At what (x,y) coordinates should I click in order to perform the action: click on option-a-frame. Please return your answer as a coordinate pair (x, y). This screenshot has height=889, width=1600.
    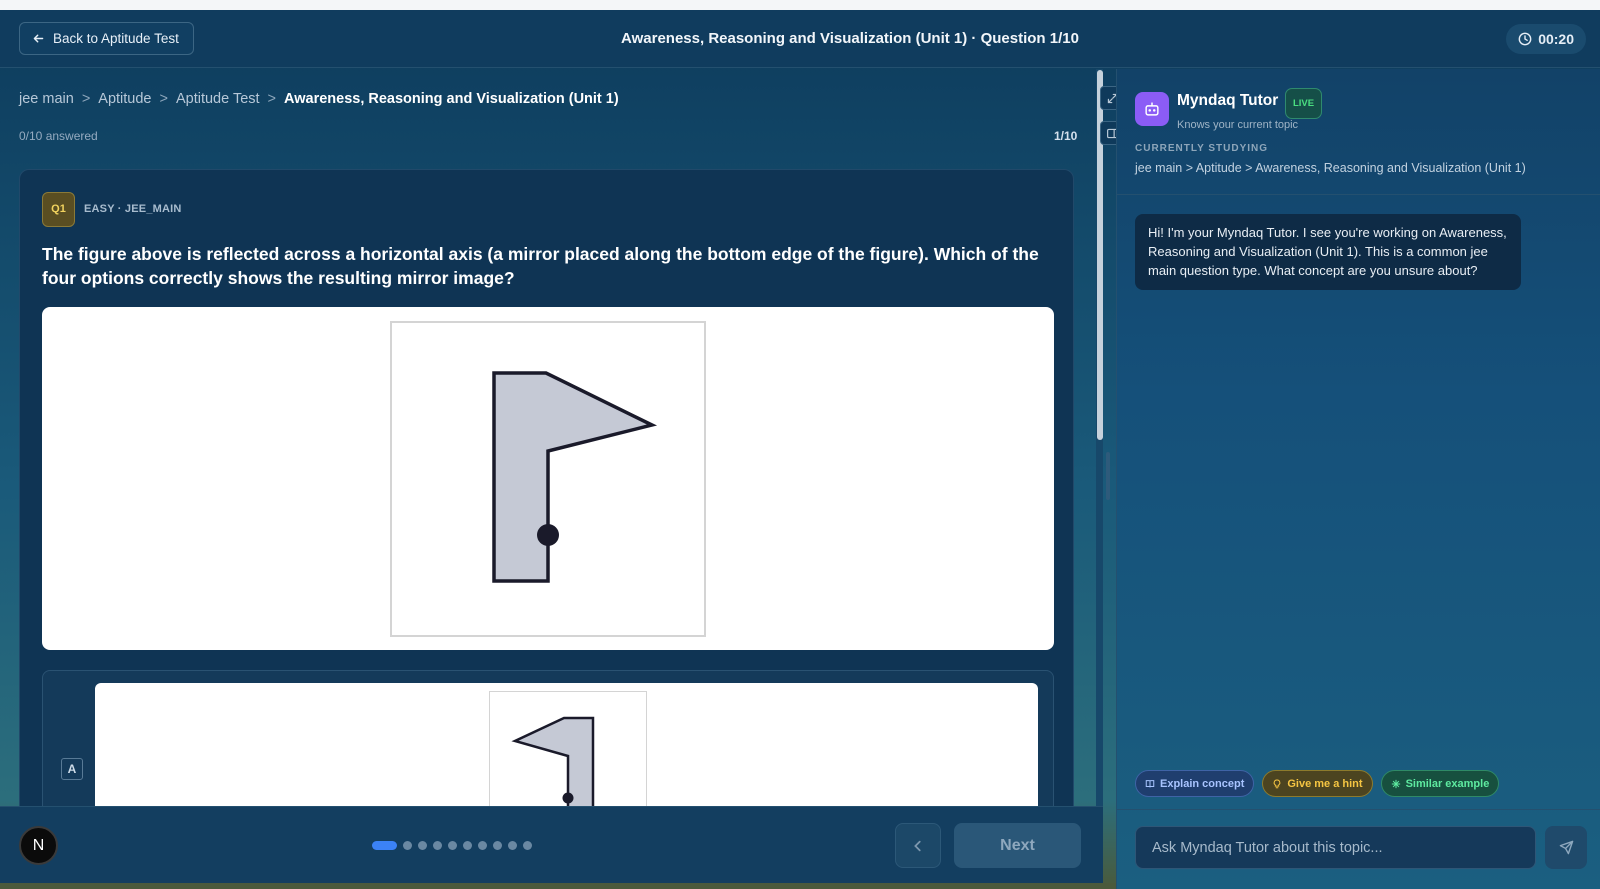
    Looking at the image, I should click on (568, 748).